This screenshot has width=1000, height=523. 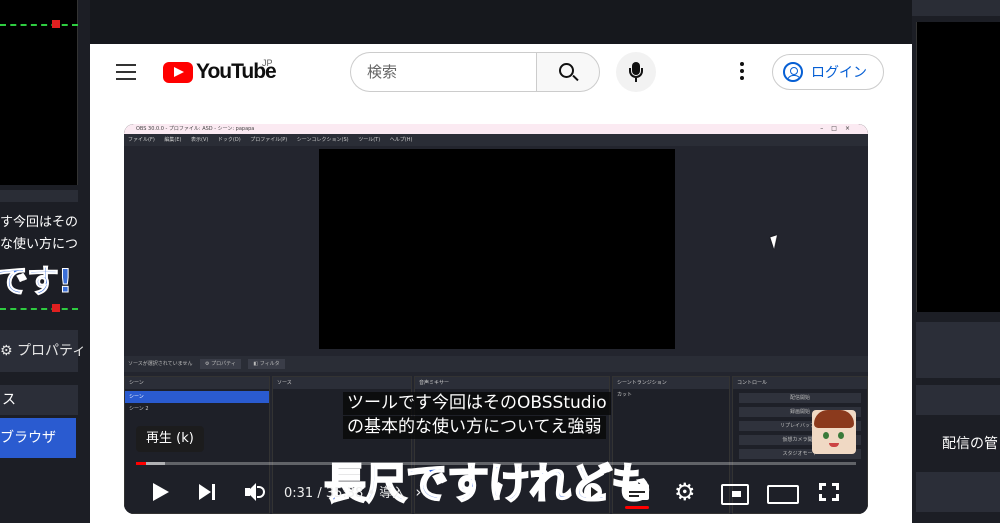 What do you see at coordinates (834, 432) in the screenshot?
I see `streamer-avatar` at bounding box center [834, 432].